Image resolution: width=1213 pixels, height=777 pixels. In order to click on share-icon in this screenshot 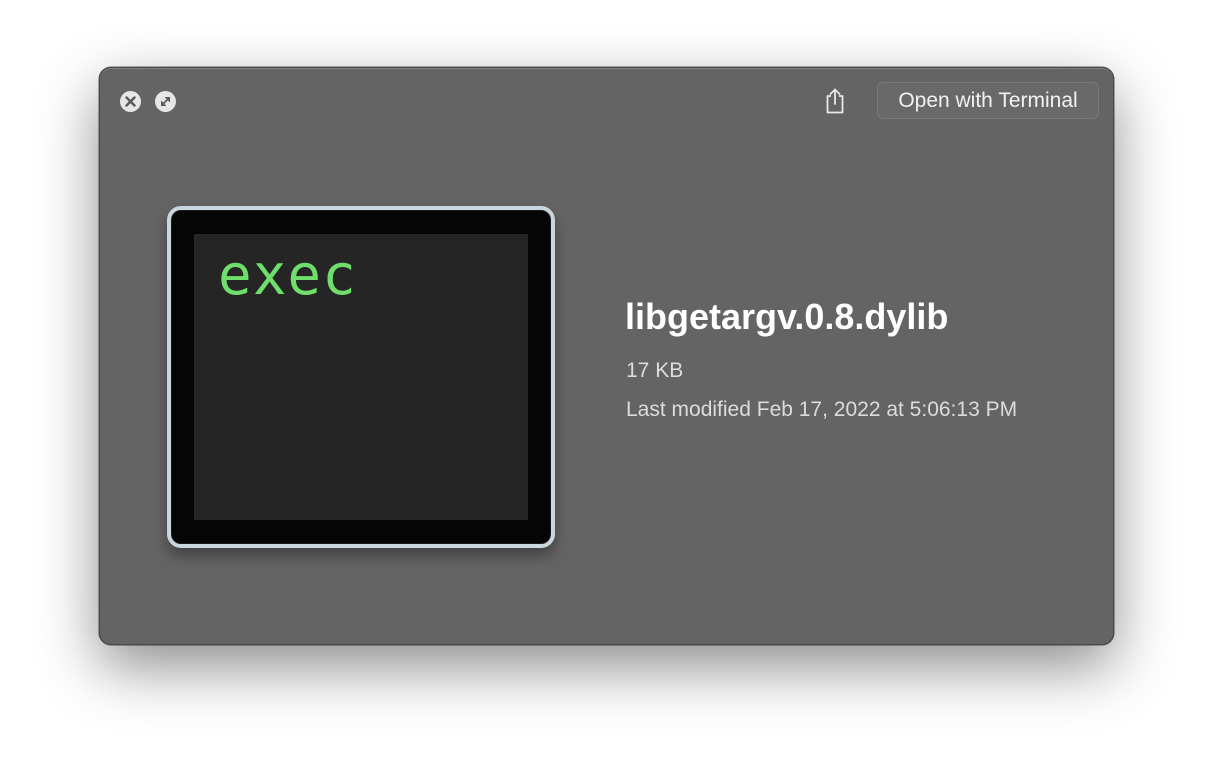, I will do `click(835, 101)`.